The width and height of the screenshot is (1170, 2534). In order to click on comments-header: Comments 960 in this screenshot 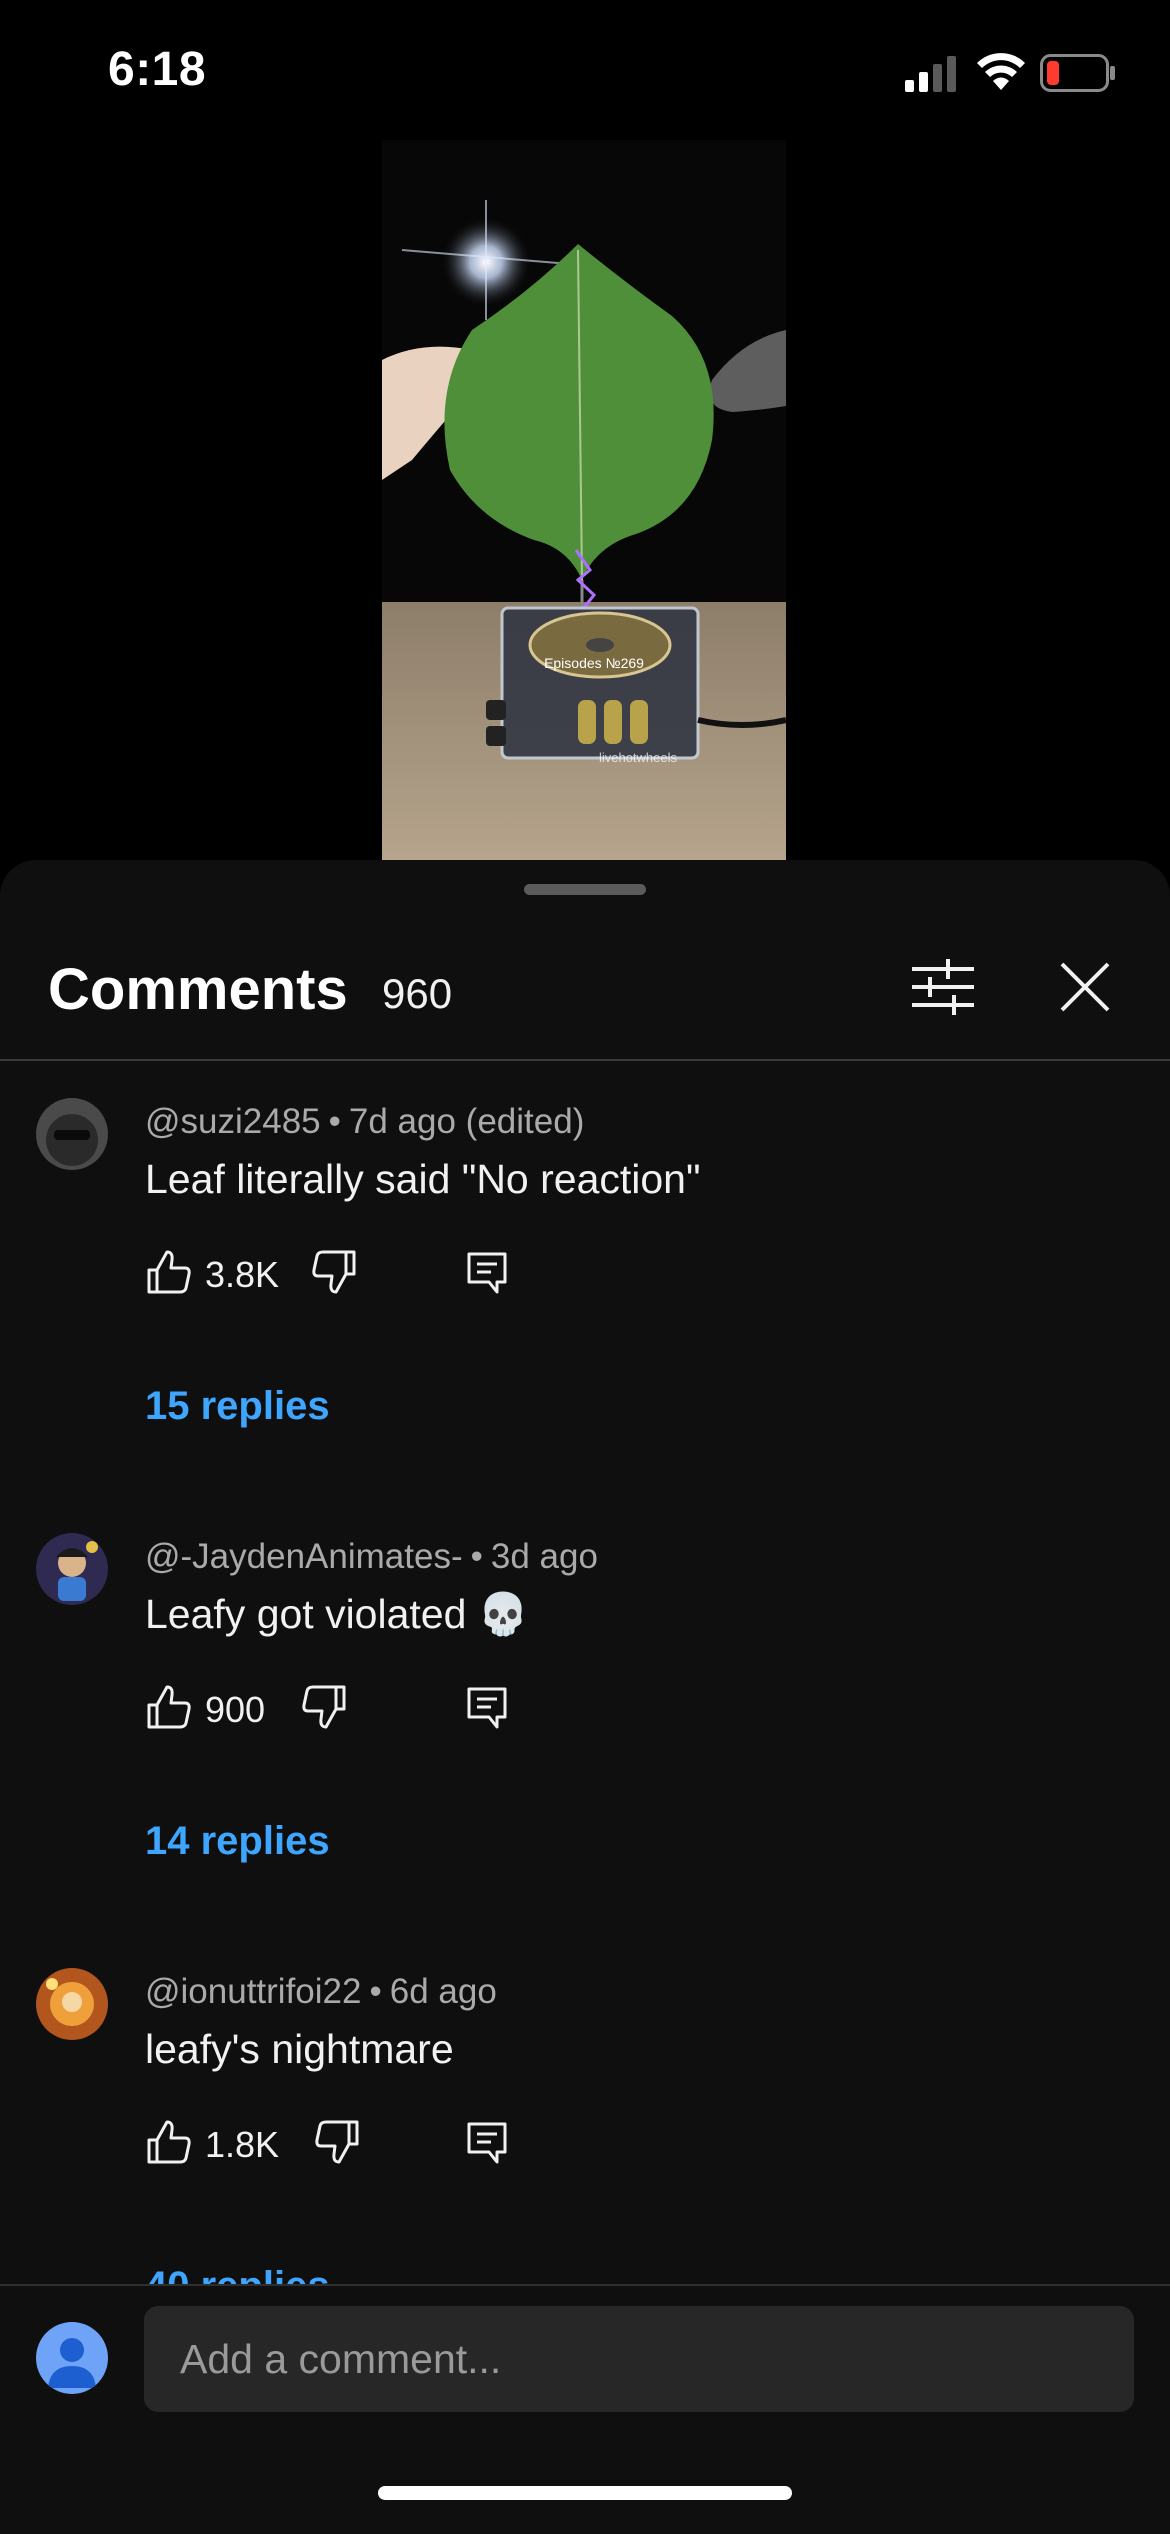, I will do `click(585, 992)`.